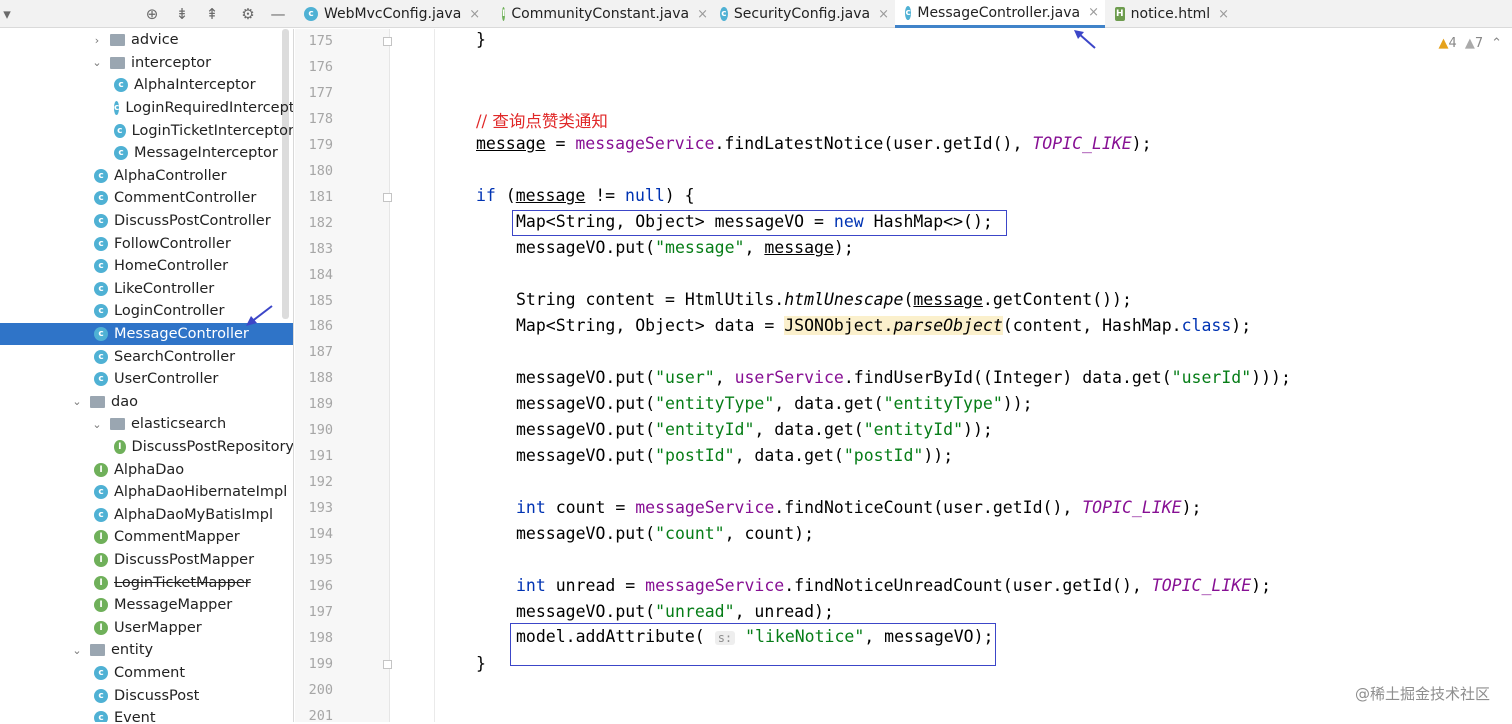 The image size is (1512, 724). I want to click on tree-item-followcontroller: c FollowController, so click(146, 243).